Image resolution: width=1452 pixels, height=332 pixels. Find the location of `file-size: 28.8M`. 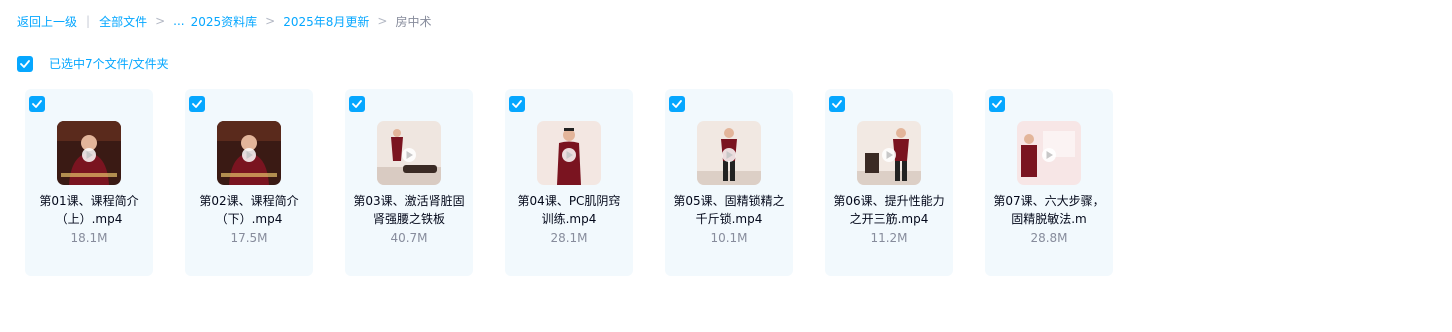

file-size: 28.8M is located at coordinates (1049, 238).